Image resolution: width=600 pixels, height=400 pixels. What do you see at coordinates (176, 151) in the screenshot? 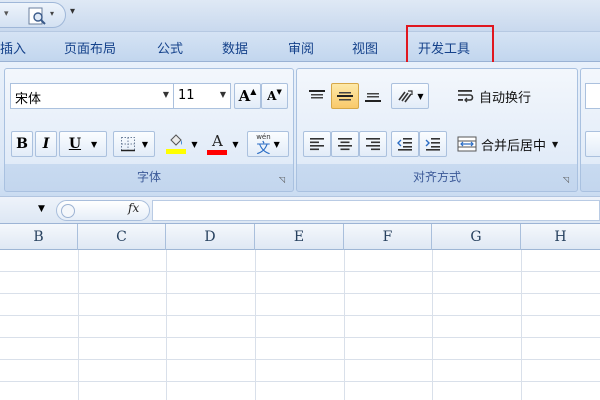
I see `fill-color-swatch` at bounding box center [176, 151].